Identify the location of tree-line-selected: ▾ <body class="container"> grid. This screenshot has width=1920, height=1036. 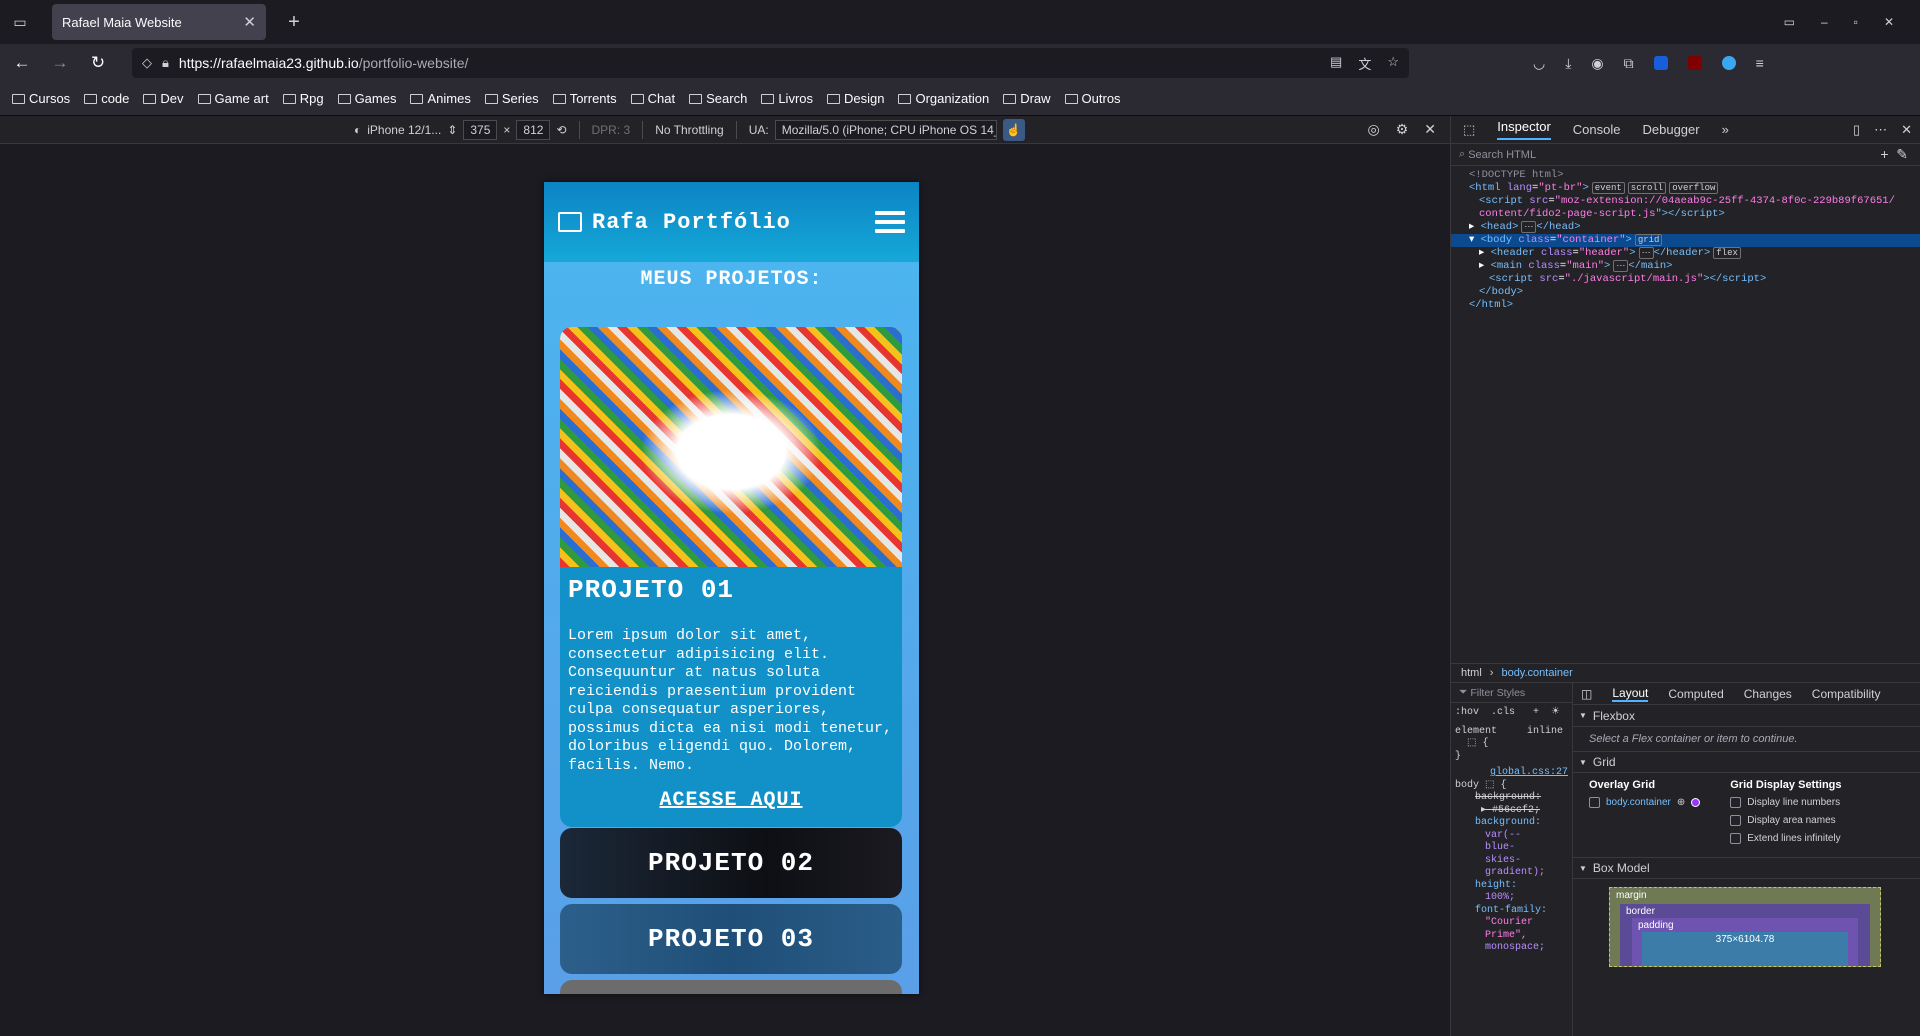
(1685, 240).